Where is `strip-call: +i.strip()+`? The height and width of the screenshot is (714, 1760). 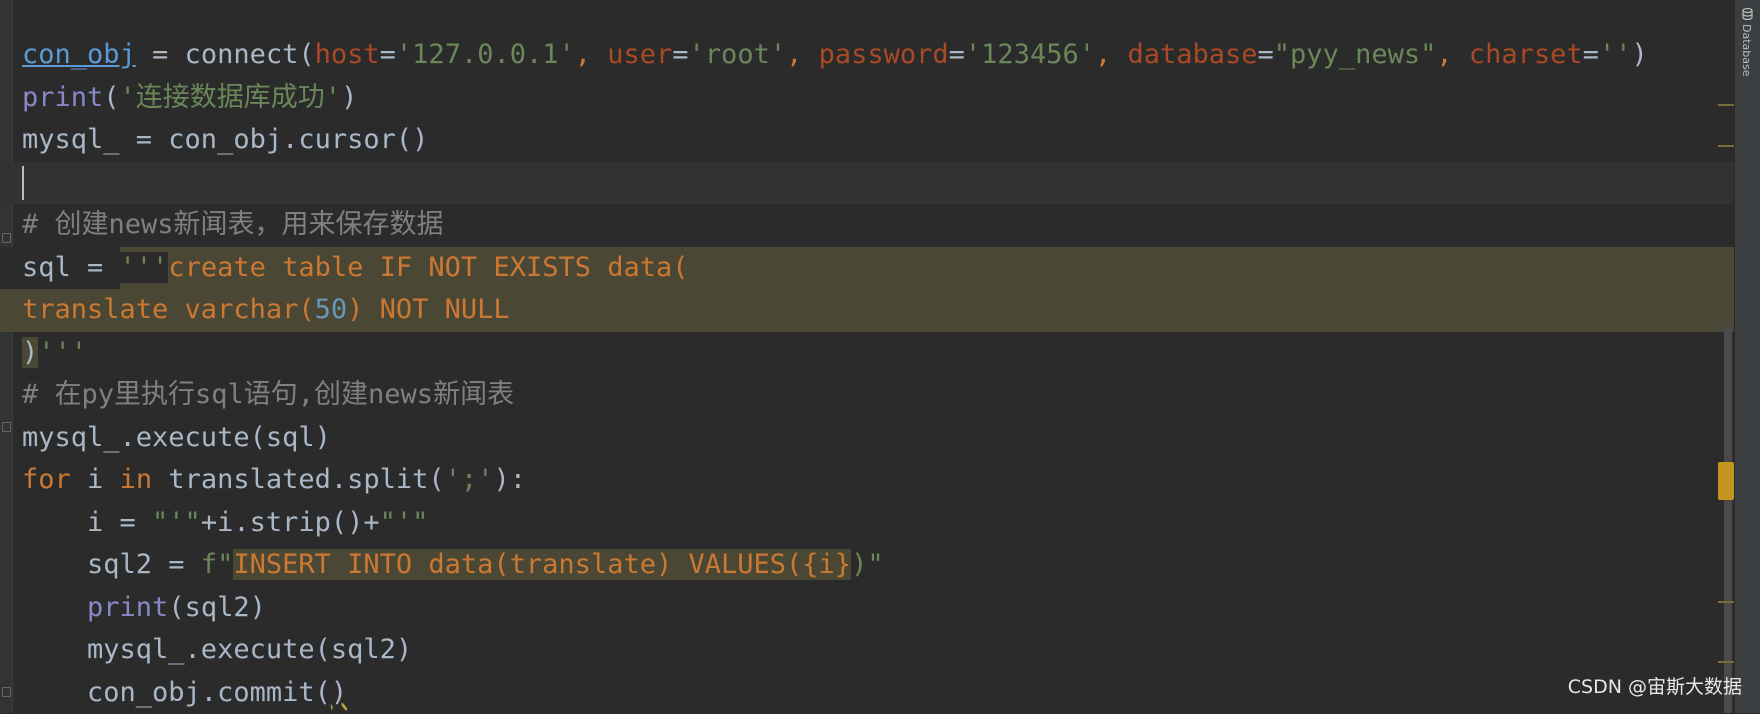 strip-call: +i.strip()+ is located at coordinates (290, 522).